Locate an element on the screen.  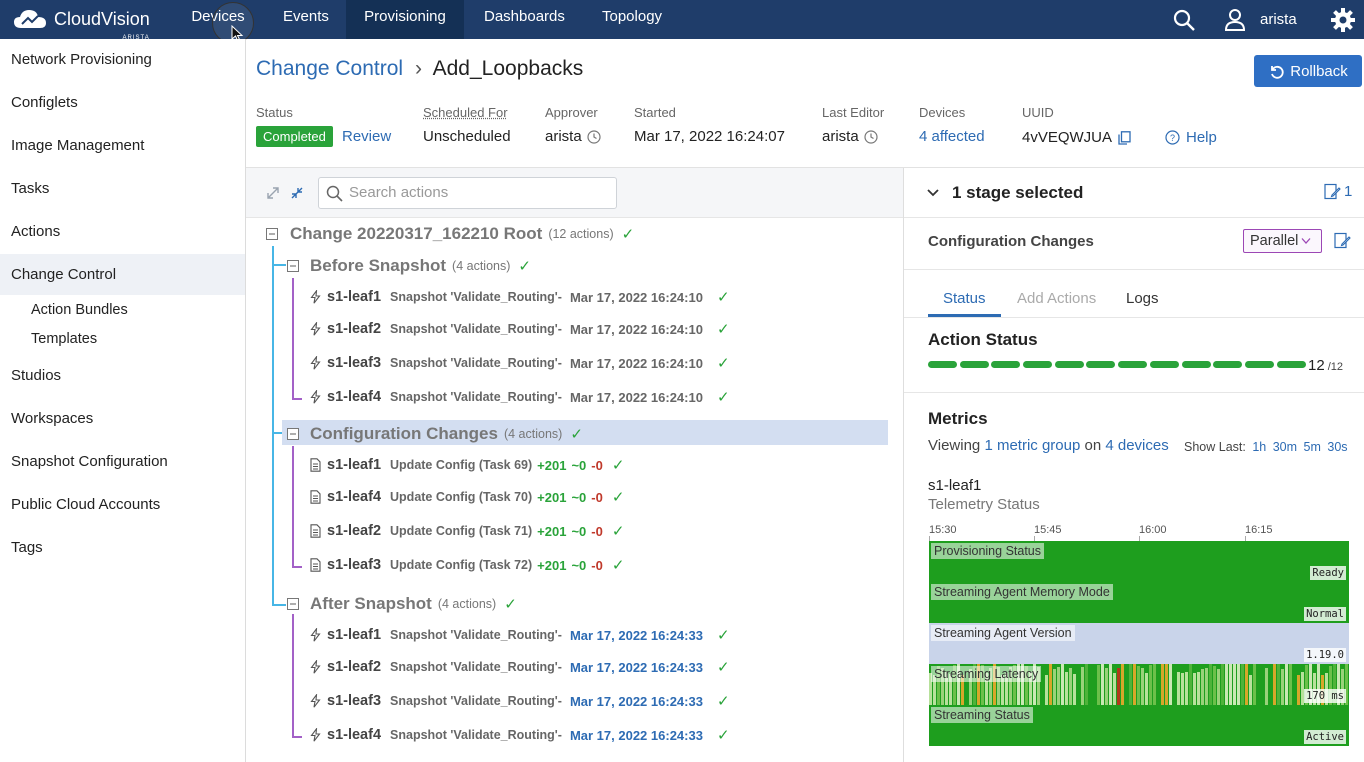
metric-devices-link: 4 devices is located at coordinates (1136, 445).